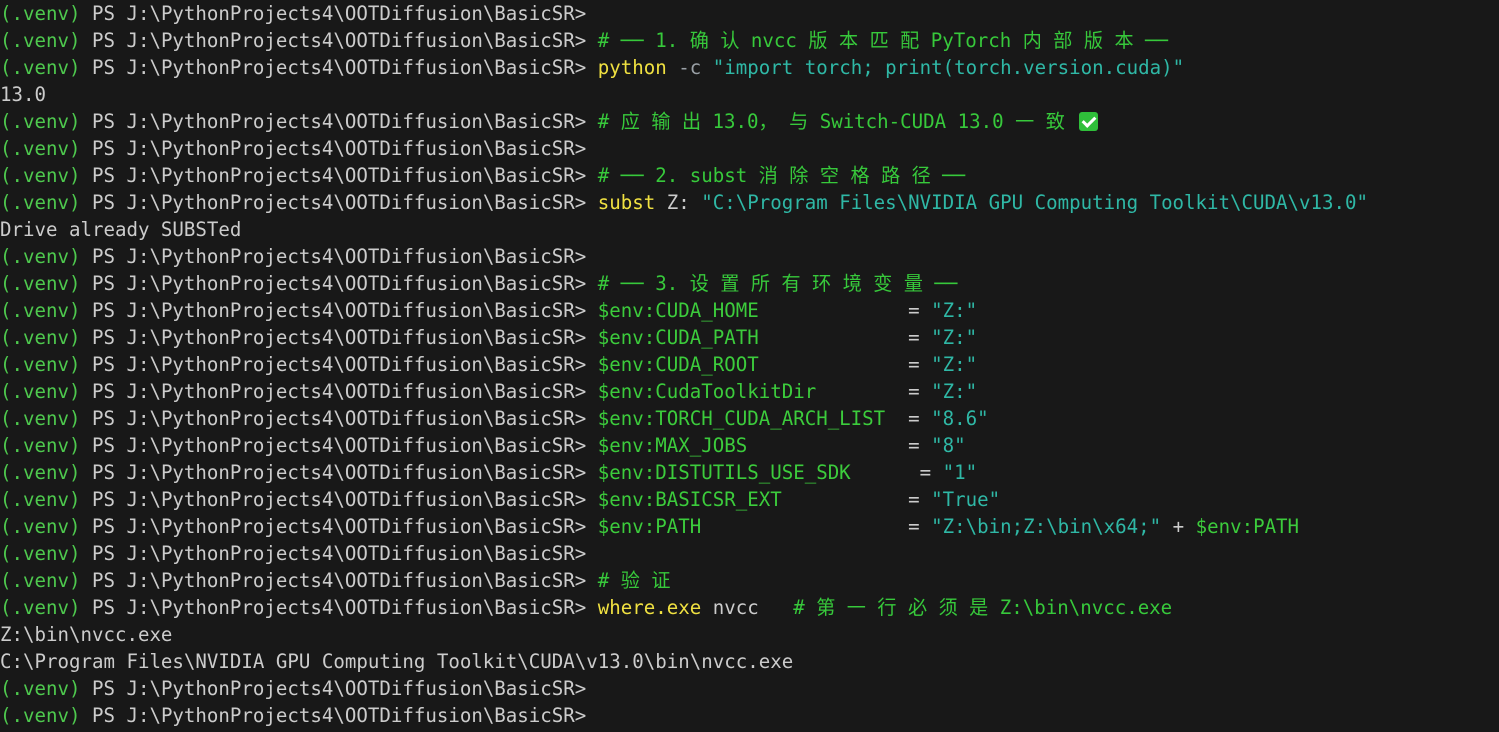  Describe the element at coordinates (948, 445) in the screenshot. I see `string-literal: "8"` at that location.